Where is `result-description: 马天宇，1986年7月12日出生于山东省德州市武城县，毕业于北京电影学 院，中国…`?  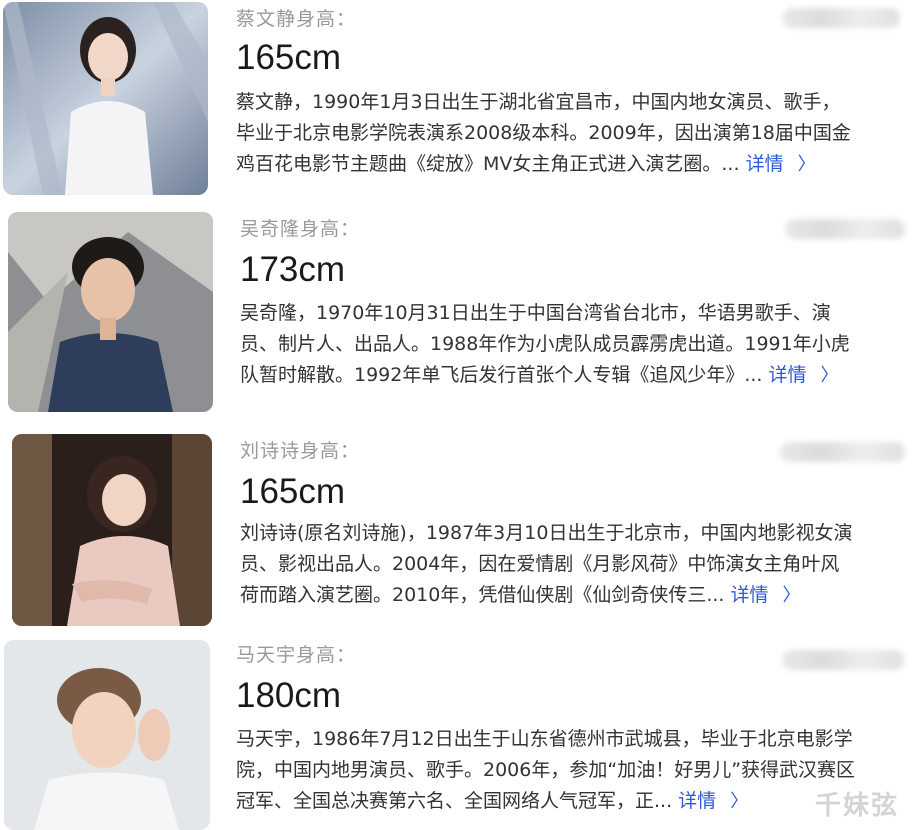 result-description: 马天宇，1986年7月12日出生于山东省德州市武城县，毕业于北京电影学 院，中国… is located at coordinates (546, 770).